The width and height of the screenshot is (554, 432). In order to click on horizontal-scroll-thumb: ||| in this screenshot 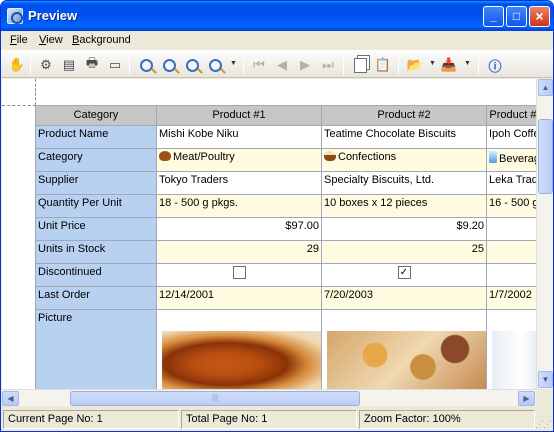, I will do `click(215, 398)`.